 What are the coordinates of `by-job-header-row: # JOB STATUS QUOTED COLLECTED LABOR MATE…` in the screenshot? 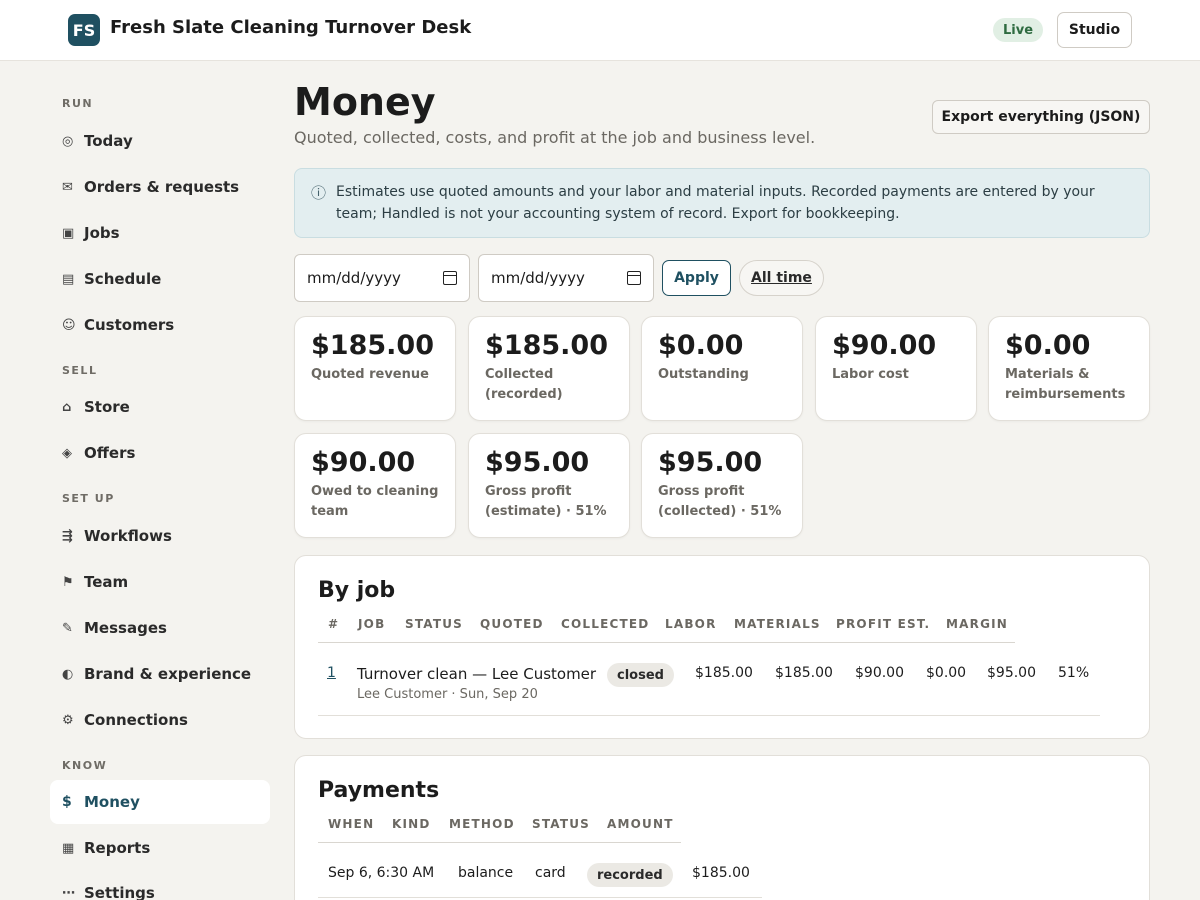 It's located at (666, 627).